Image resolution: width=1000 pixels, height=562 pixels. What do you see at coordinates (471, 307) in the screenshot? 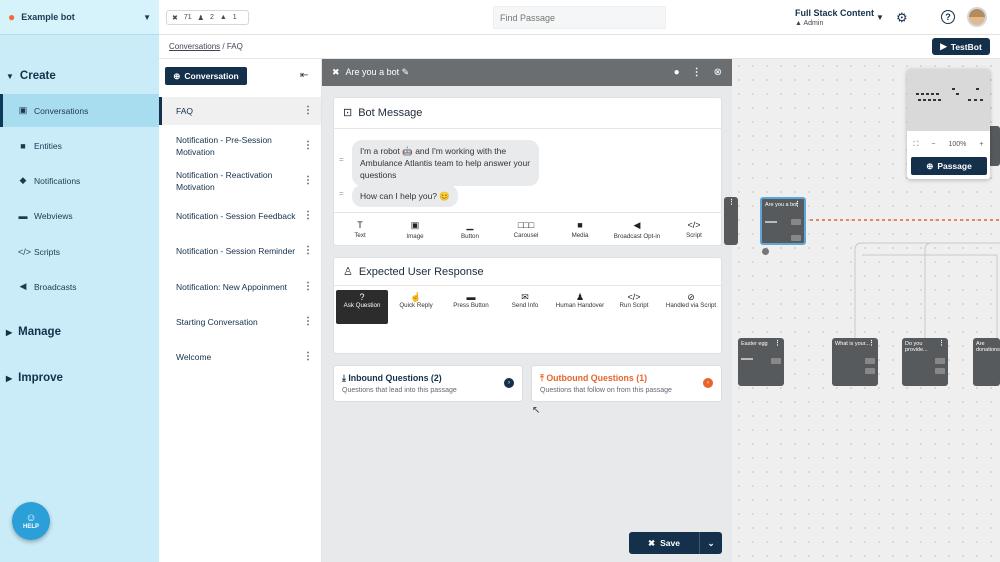
I see `response-press-button: ▬ Press Button` at bounding box center [471, 307].